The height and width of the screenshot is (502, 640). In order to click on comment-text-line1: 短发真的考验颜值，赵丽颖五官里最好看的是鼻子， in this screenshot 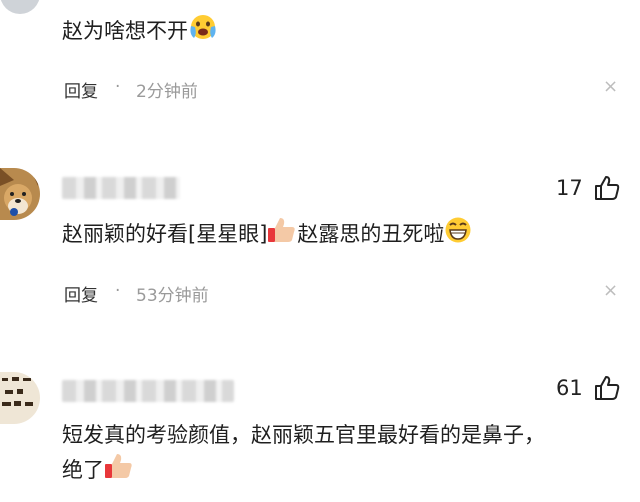, I will do `click(303, 435)`.